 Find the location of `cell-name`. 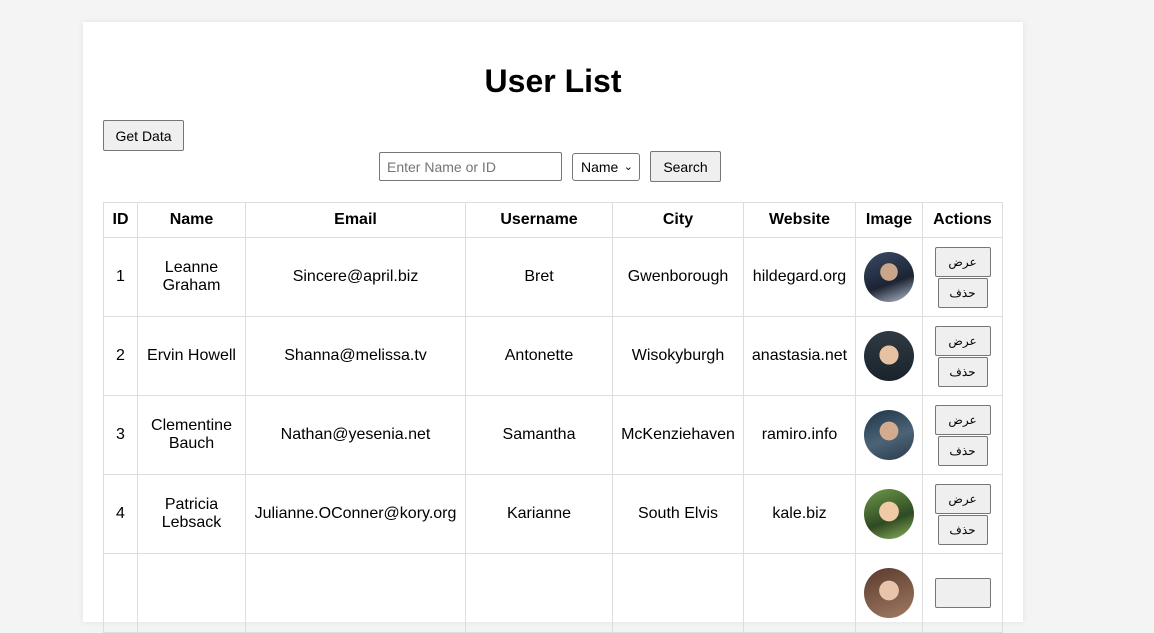

cell-name is located at coordinates (191, 593).